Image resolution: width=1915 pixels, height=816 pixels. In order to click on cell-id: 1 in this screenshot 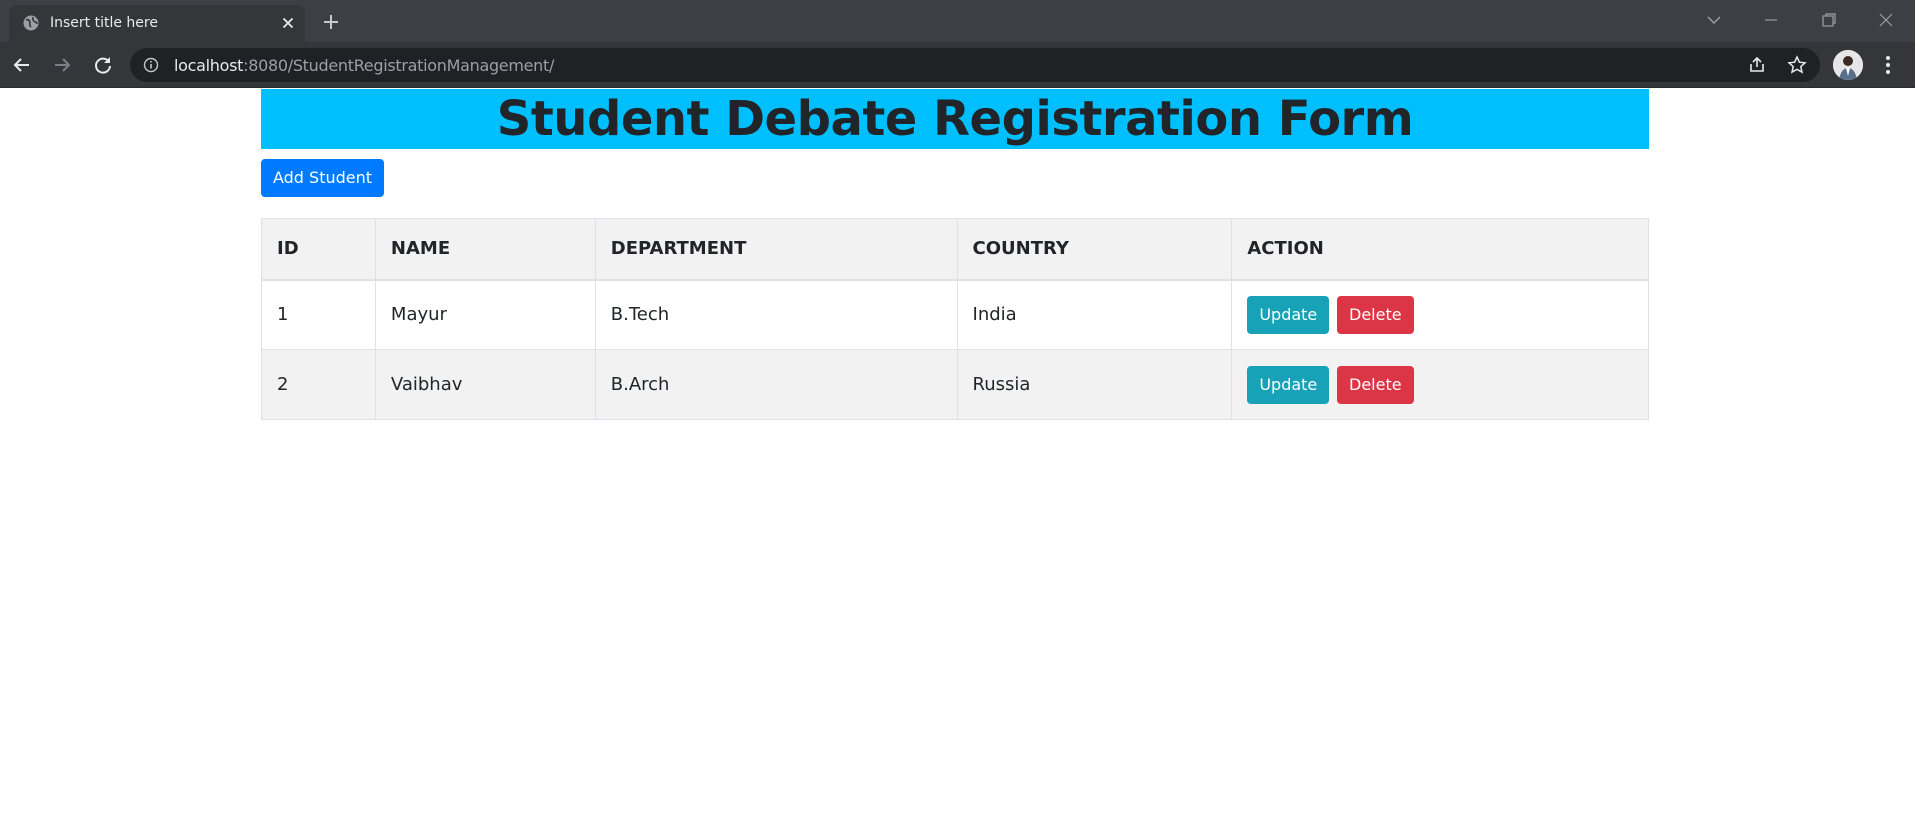, I will do `click(318, 314)`.